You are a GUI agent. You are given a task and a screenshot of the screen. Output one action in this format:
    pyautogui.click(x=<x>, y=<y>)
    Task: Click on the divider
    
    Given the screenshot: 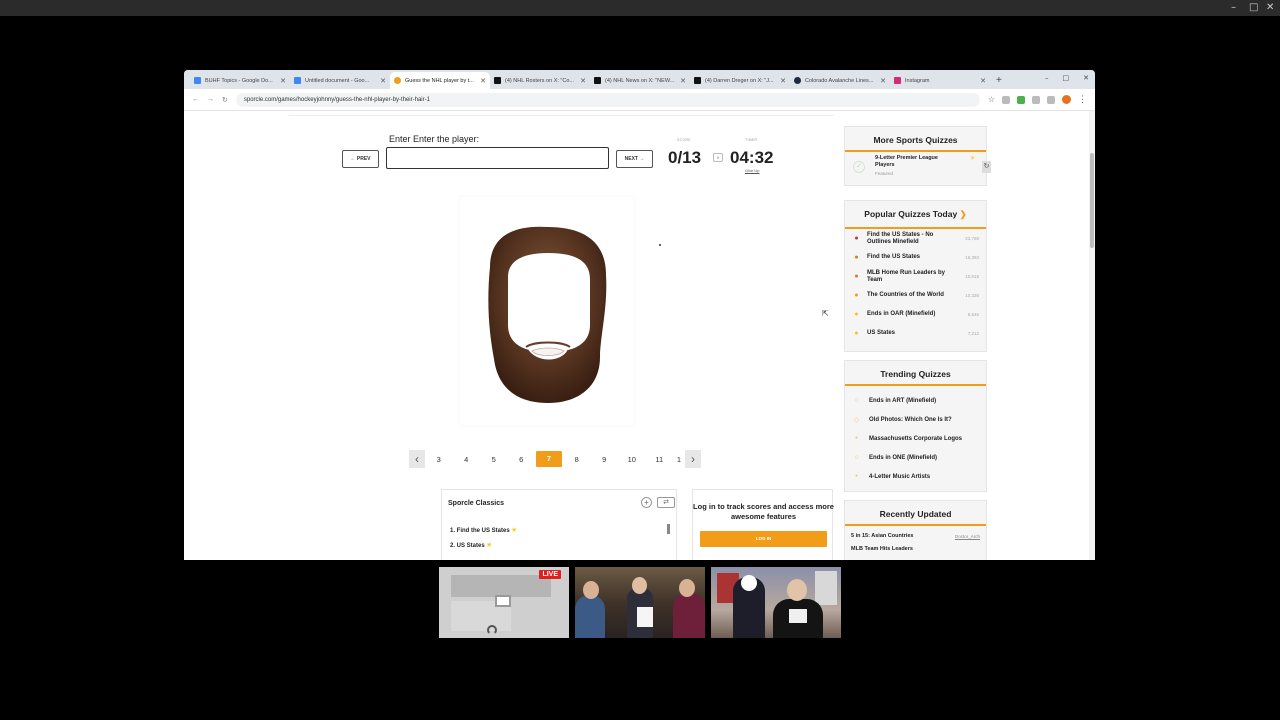 What is the action you would take?
    pyautogui.click(x=561, y=115)
    